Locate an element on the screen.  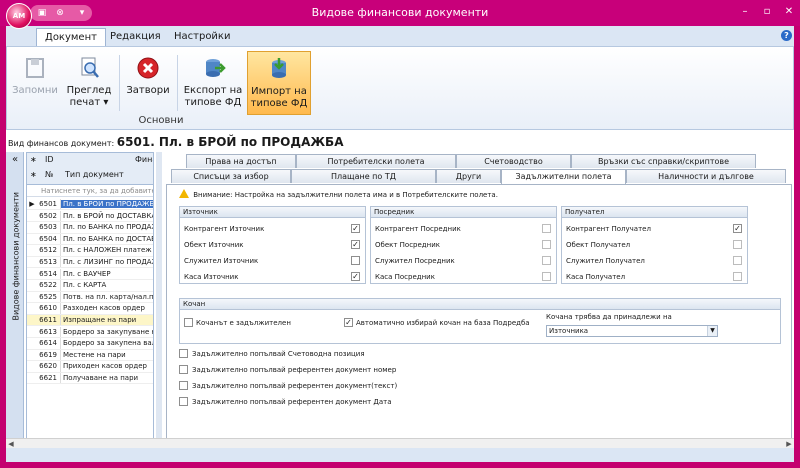
collapse-icon: « is located at coordinates (15, 160).